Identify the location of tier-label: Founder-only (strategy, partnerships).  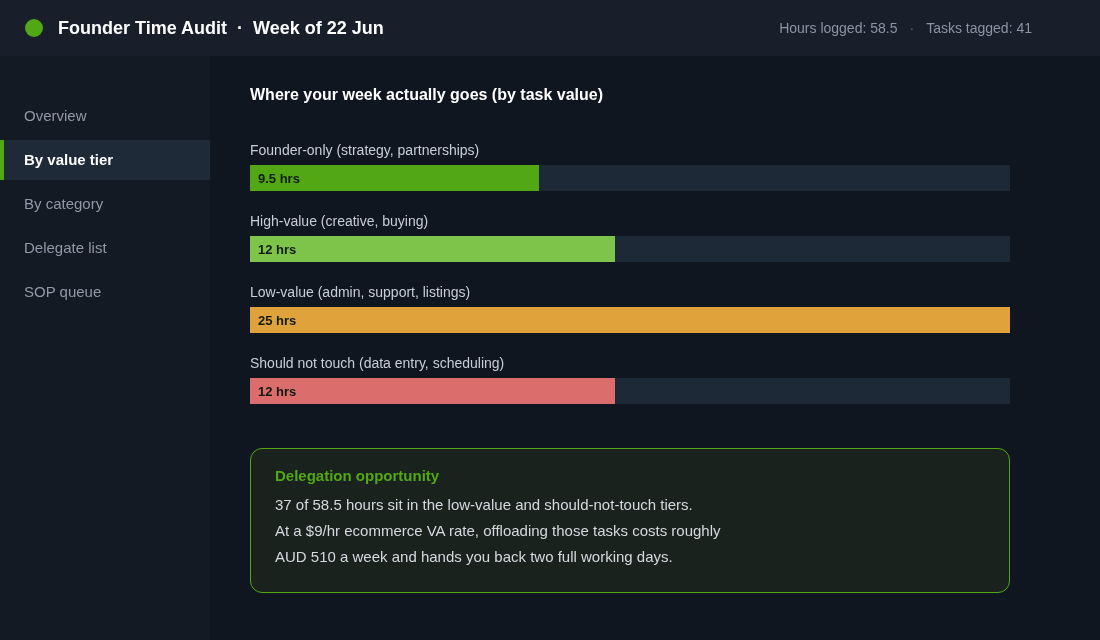
(365, 150).